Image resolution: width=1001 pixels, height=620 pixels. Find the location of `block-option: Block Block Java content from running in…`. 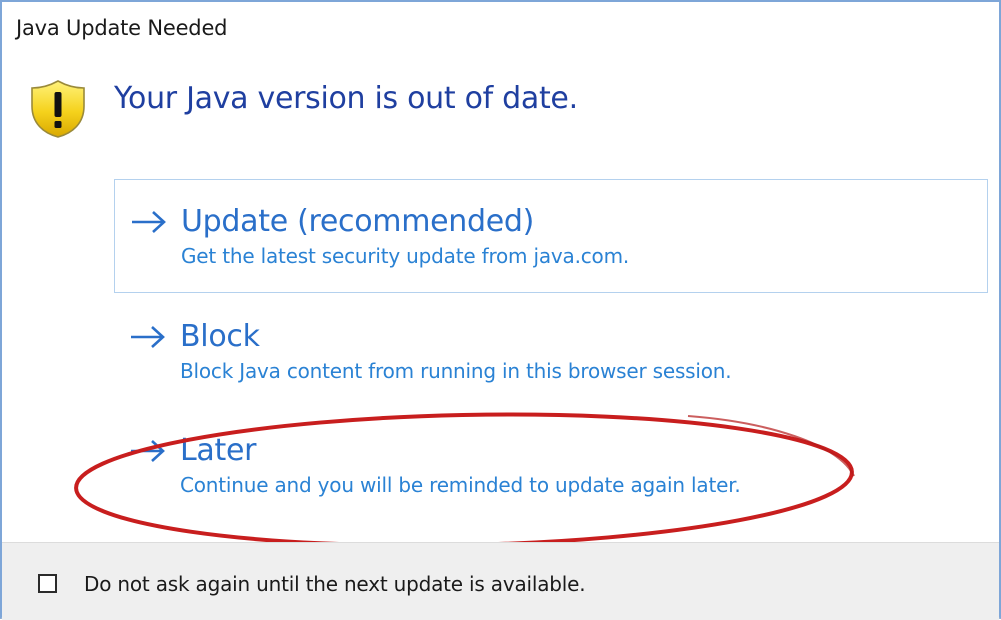

block-option: Block Block Java content from running in… is located at coordinates (551, 359).